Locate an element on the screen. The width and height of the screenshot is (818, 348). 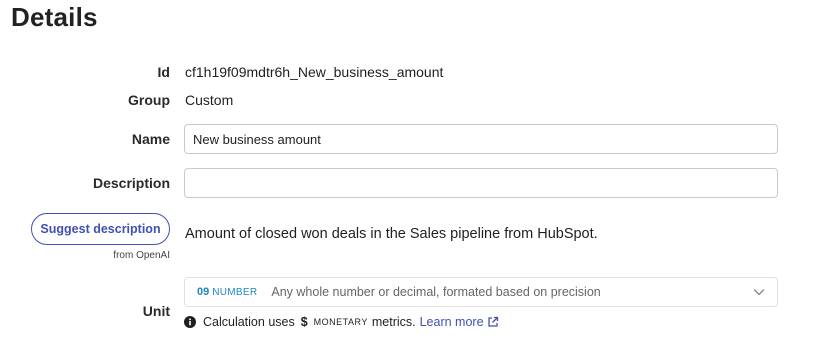
page-title: Details is located at coordinates (54, 17).